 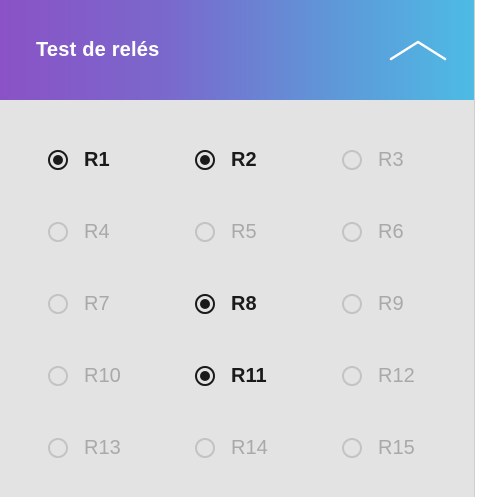 I want to click on relay-option-r5: R5, so click(x=268, y=232).